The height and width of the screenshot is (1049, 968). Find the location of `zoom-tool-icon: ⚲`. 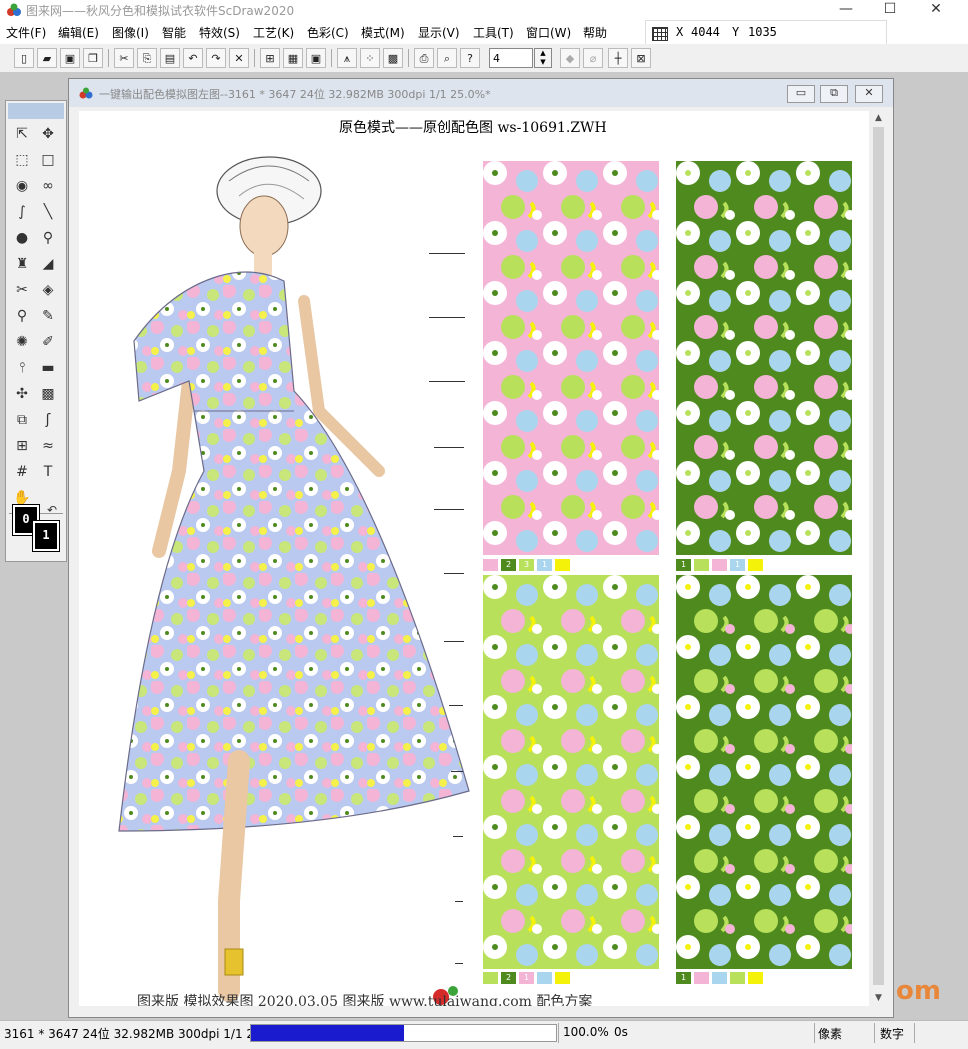

zoom-tool-icon: ⚲ is located at coordinates (22, 316).